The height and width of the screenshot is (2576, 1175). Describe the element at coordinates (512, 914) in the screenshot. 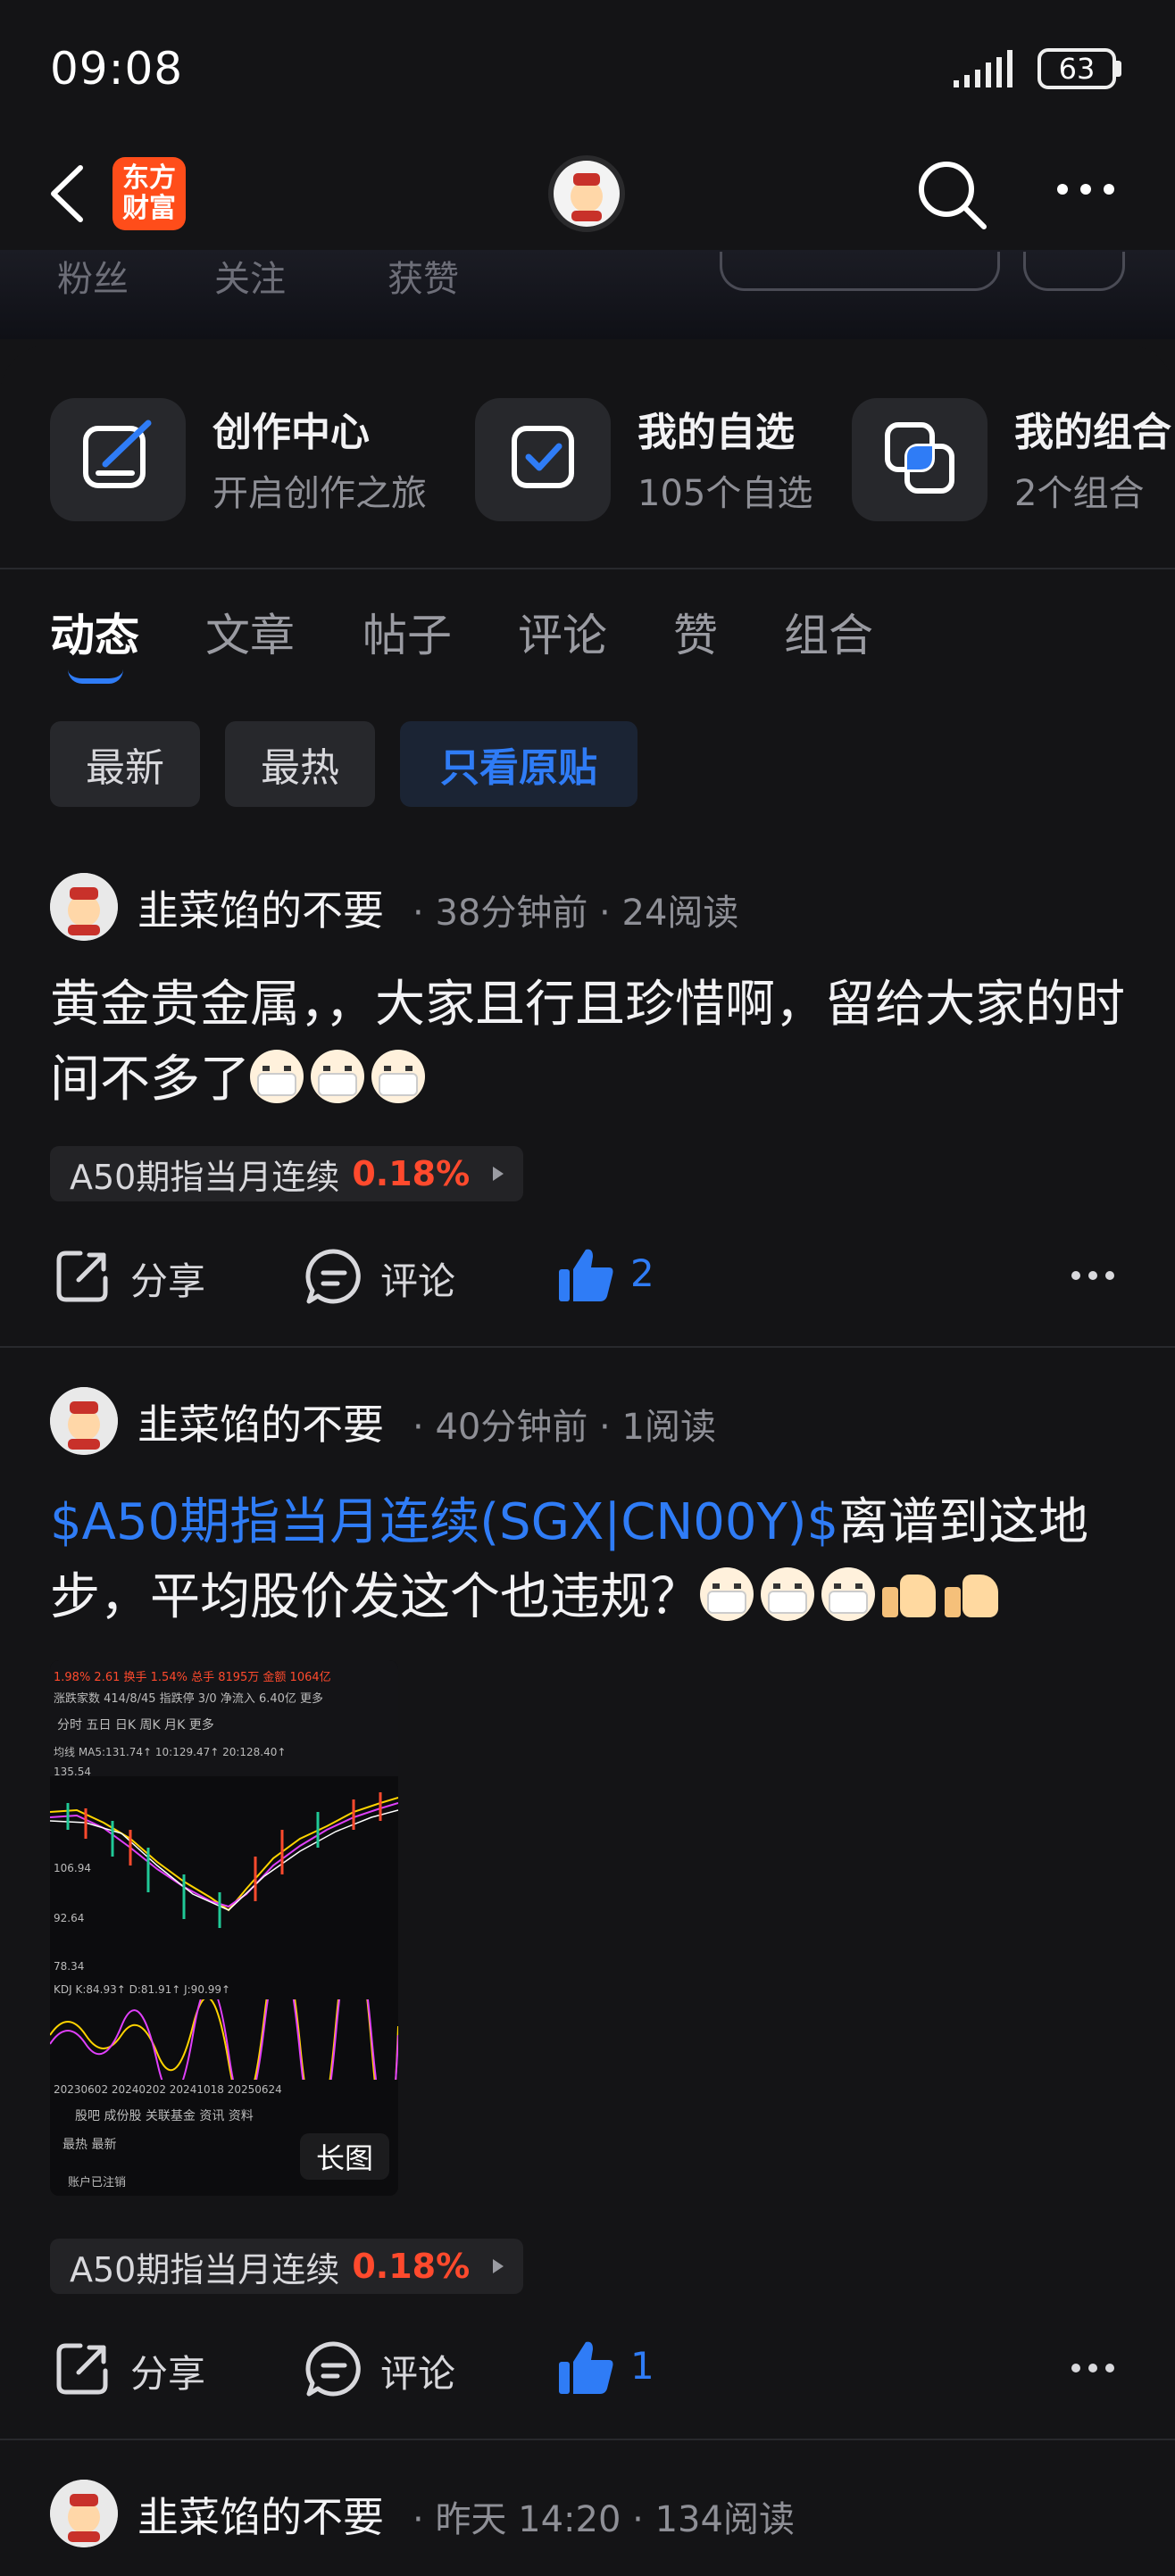

I see `post-time: 38分钟前` at that location.